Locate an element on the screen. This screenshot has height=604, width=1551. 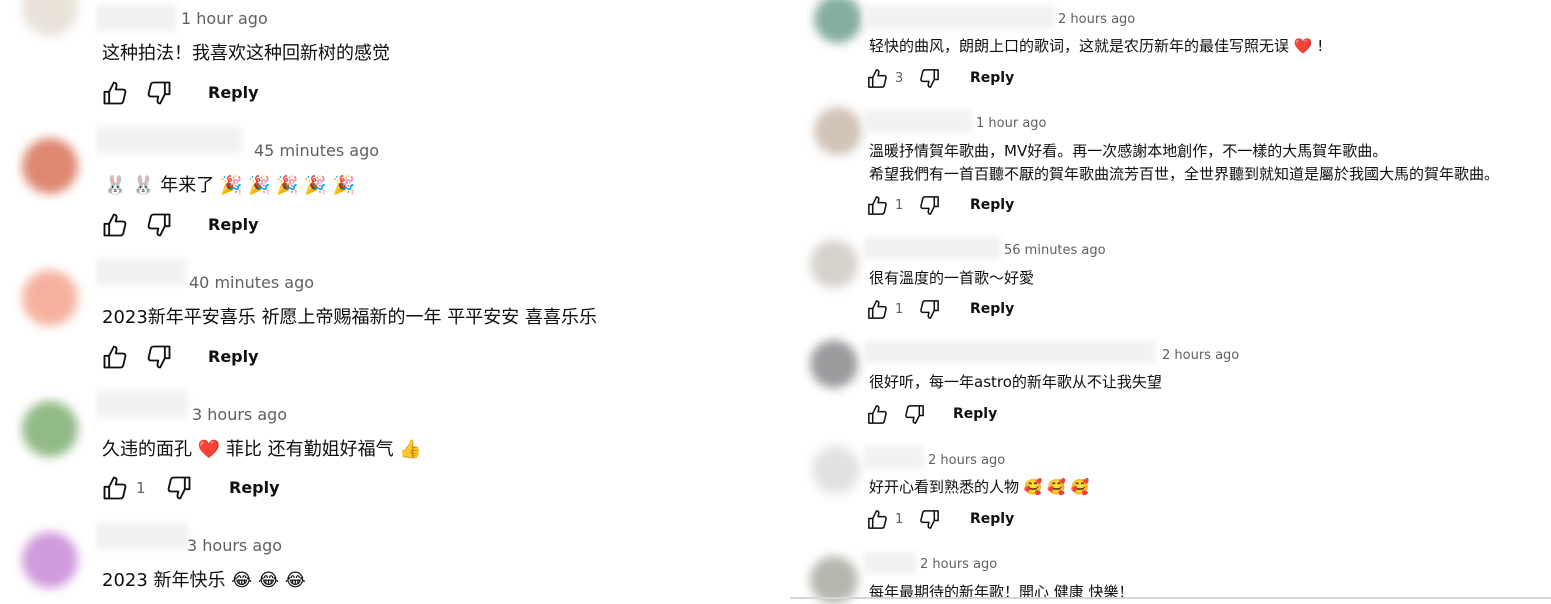
comment-text: 这种拍法！我喜欢这种回新树的感觉 is located at coordinates (246, 53).